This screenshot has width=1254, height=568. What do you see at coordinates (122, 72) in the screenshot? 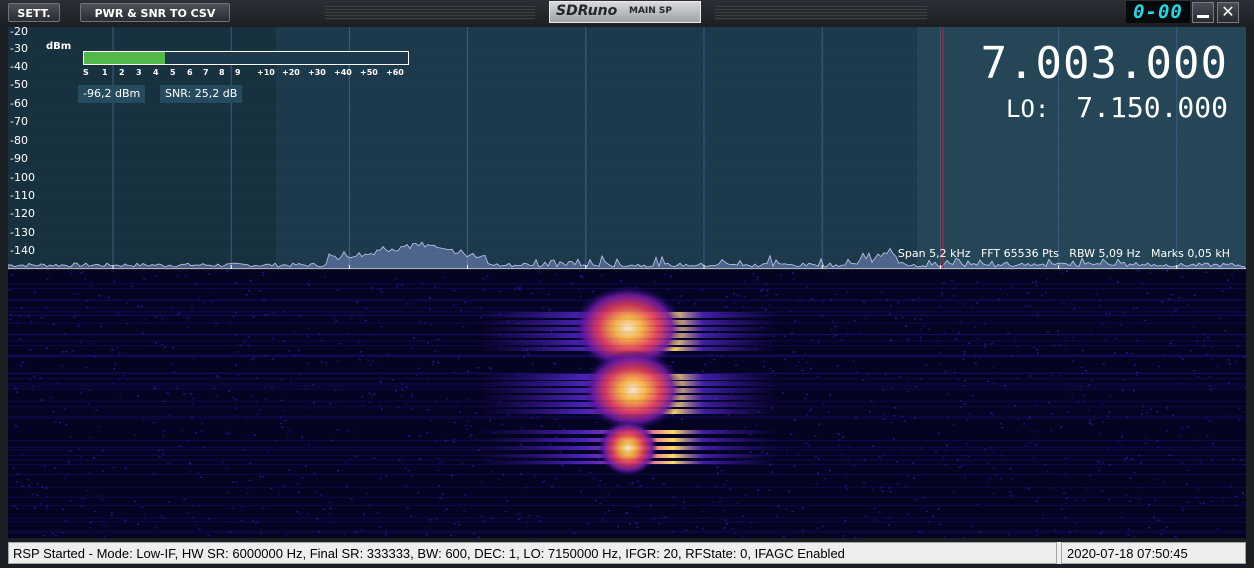
I see `s-meter-scale-label: 2` at bounding box center [122, 72].